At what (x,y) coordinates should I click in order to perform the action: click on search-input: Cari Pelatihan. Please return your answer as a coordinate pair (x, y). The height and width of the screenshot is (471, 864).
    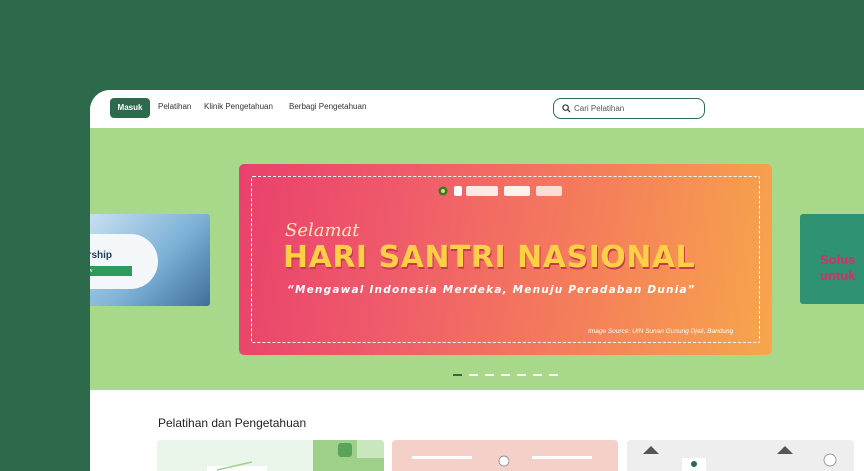
    Looking at the image, I should click on (629, 108).